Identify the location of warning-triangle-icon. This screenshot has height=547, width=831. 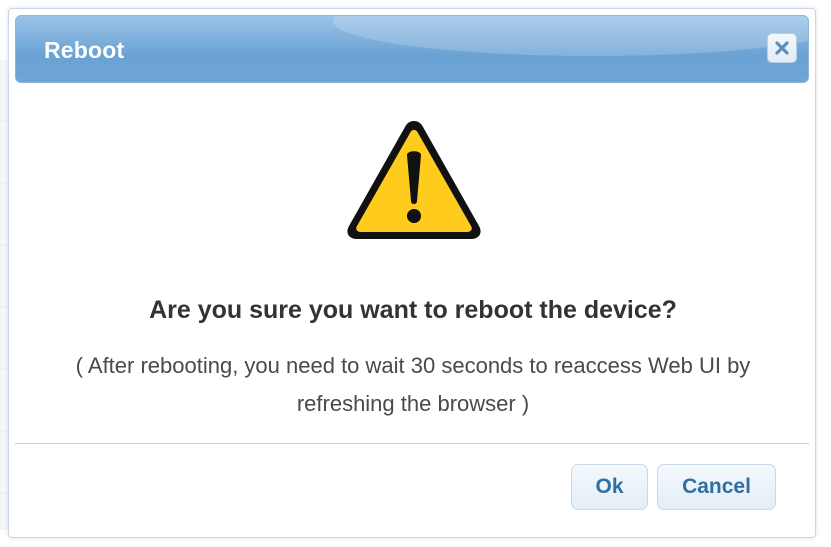
(414, 180).